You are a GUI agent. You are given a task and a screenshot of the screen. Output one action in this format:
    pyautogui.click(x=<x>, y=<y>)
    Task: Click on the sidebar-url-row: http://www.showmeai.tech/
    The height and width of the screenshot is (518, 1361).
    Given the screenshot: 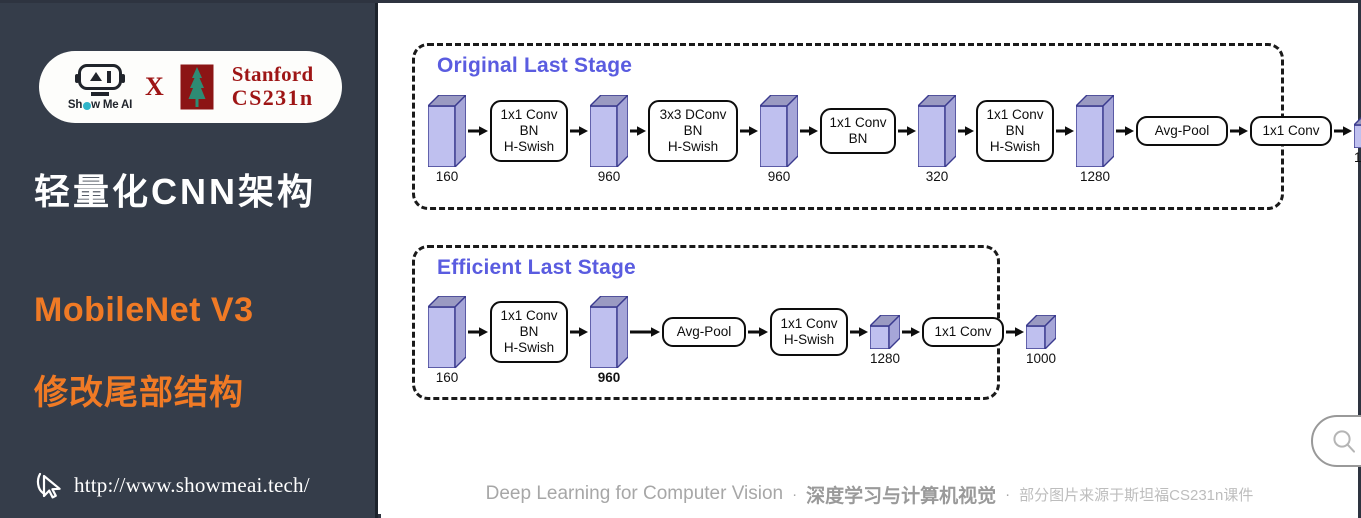 What is the action you would take?
    pyautogui.click(x=172, y=485)
    